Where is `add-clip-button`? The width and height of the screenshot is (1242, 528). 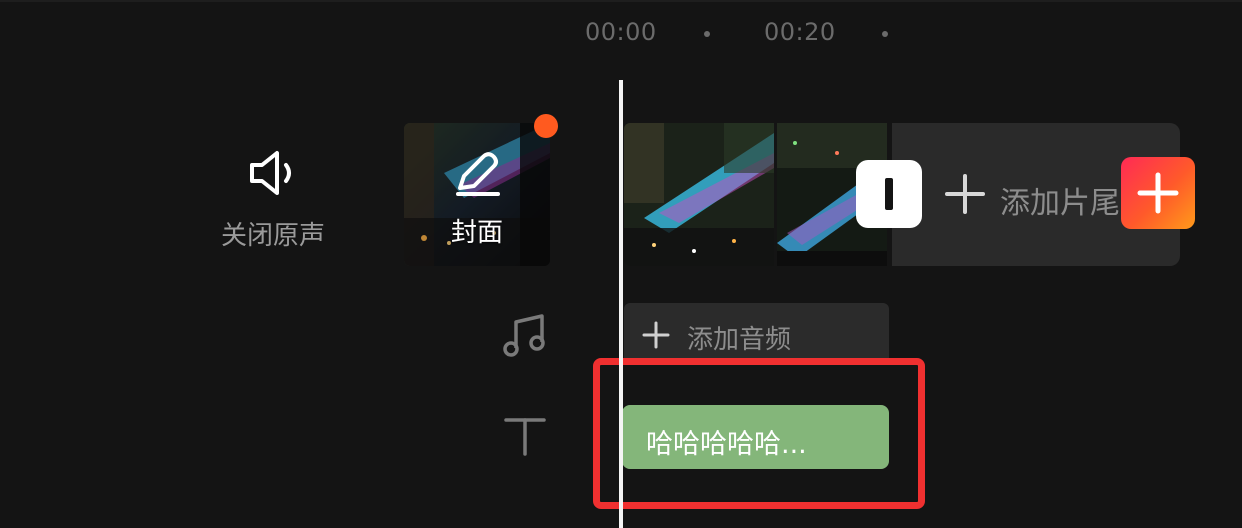
add-clip-button is located at coordinates (1158, 193).